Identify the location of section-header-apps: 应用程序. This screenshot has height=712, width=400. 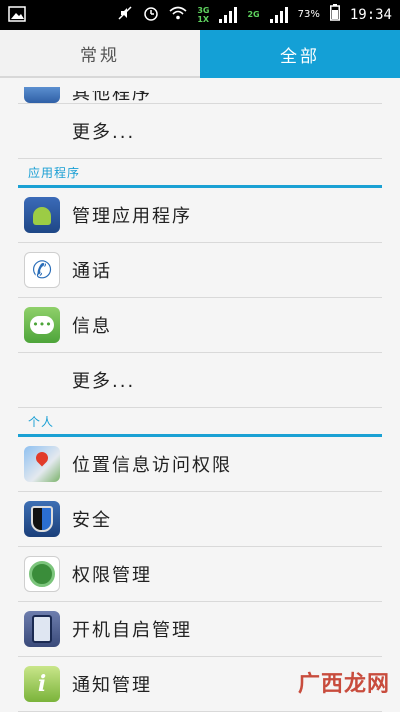
(200, 173).